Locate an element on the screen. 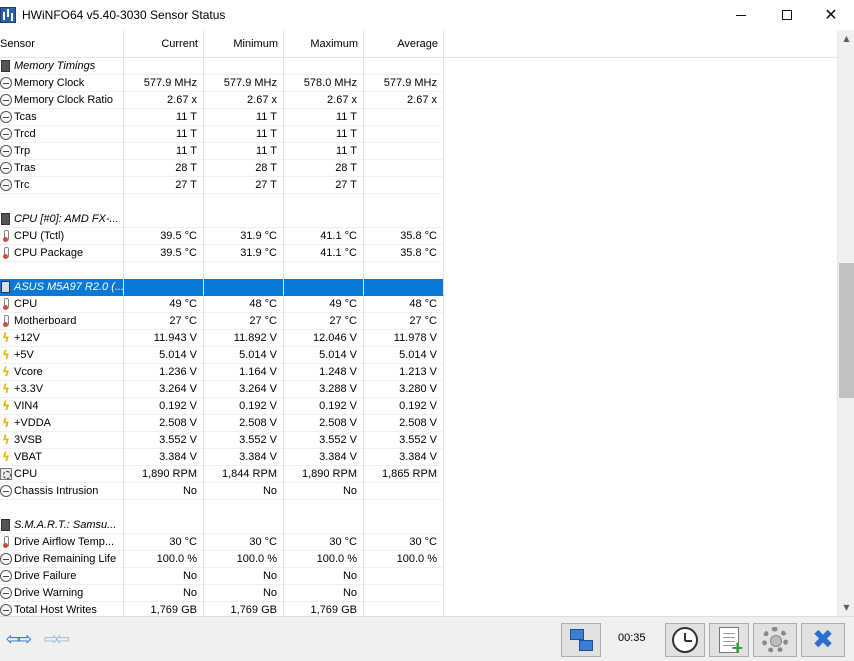 This screenshot has height=661, width=854. table-row: ϟ VIN4 0.192 V 0.192 V 0.192 V 0.192 V is located at coordinates (418, 406).